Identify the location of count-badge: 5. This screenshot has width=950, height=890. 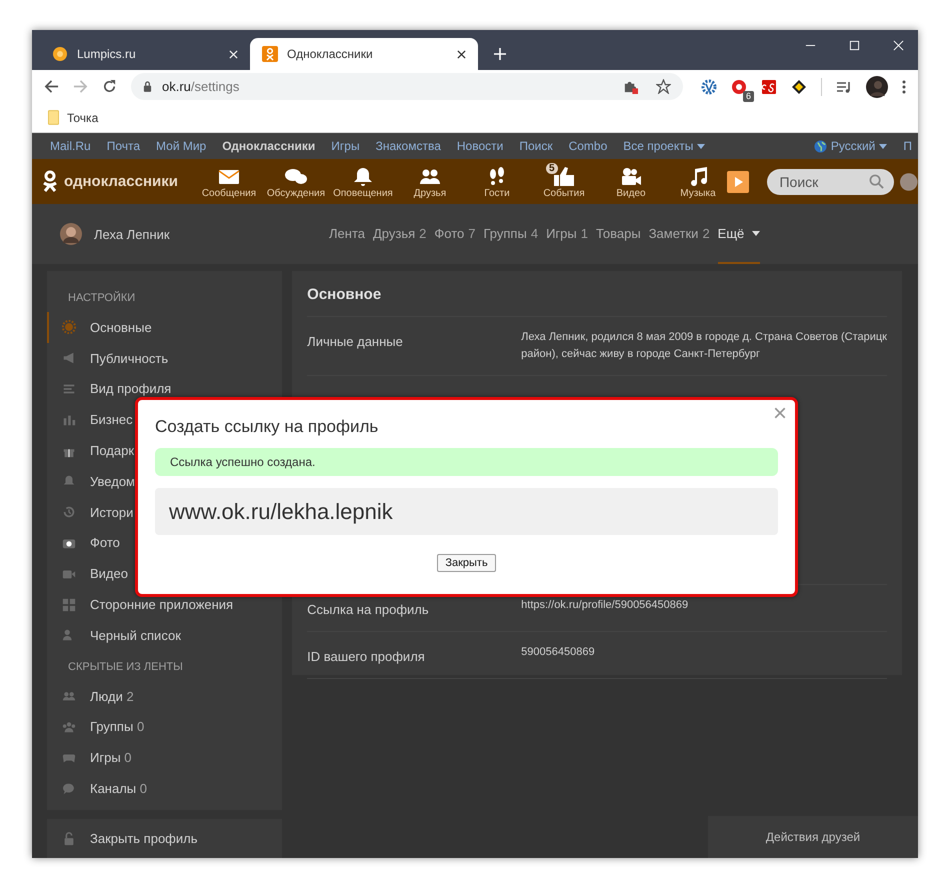
(552, 168).